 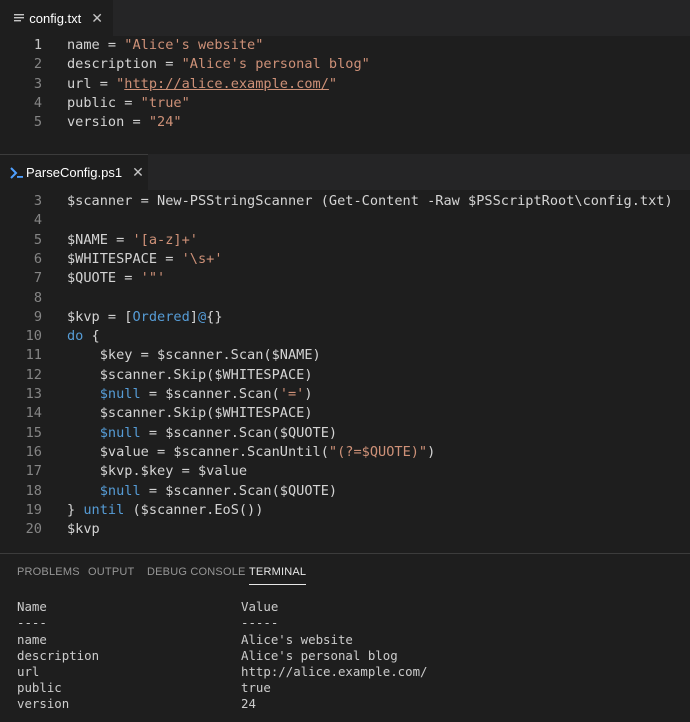 I want to click on code-token: ), so click(x=308, y=394).